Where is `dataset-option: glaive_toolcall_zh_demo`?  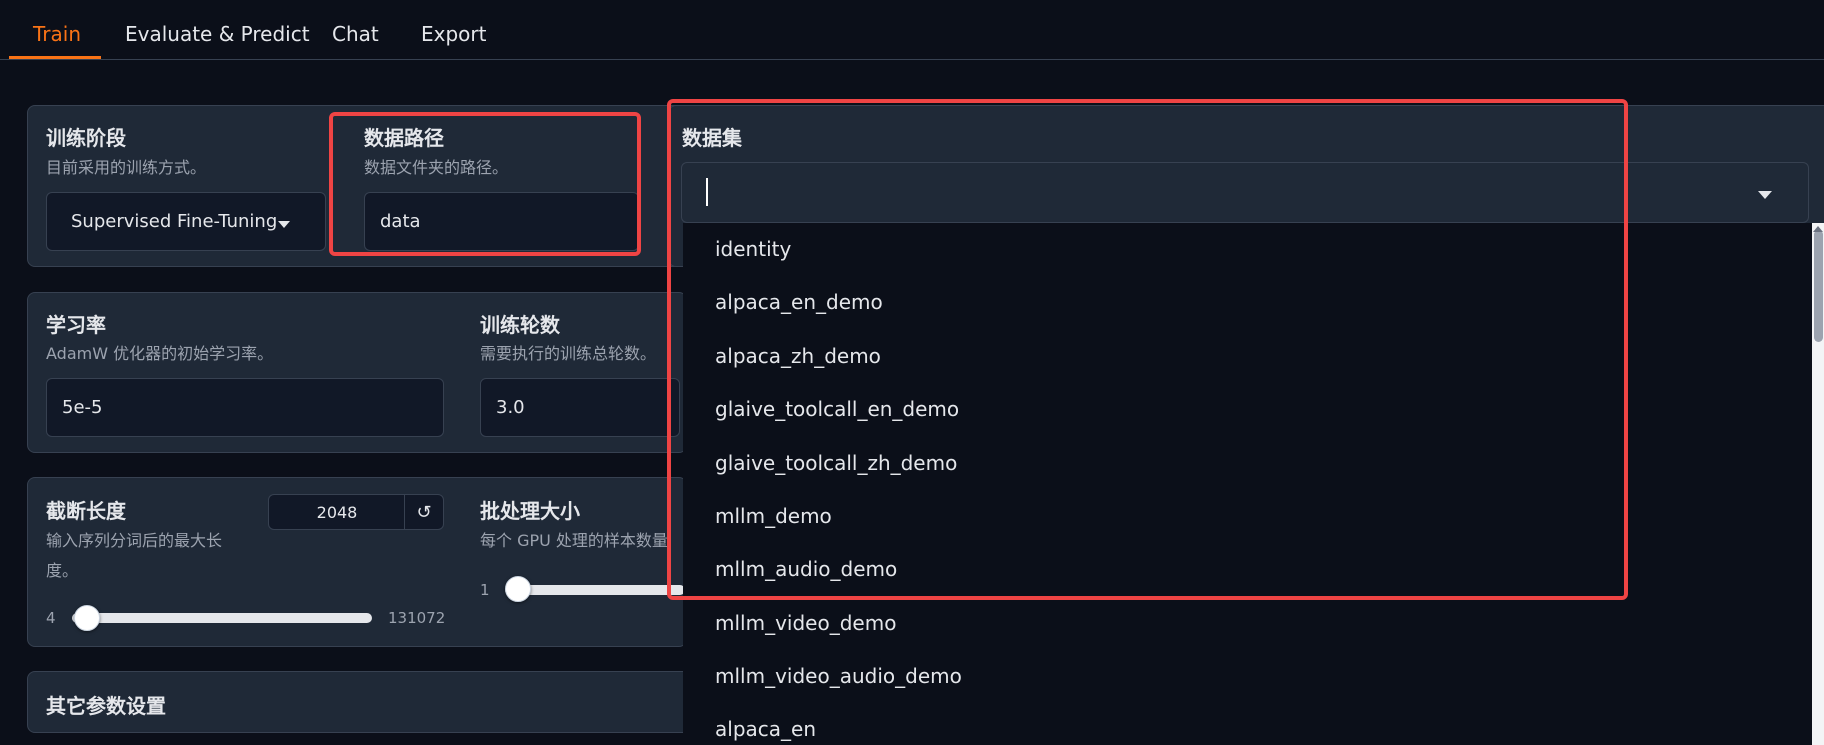 dataset-option: glaive_toolcall_zh_demo is located at coordinates (836, 463).